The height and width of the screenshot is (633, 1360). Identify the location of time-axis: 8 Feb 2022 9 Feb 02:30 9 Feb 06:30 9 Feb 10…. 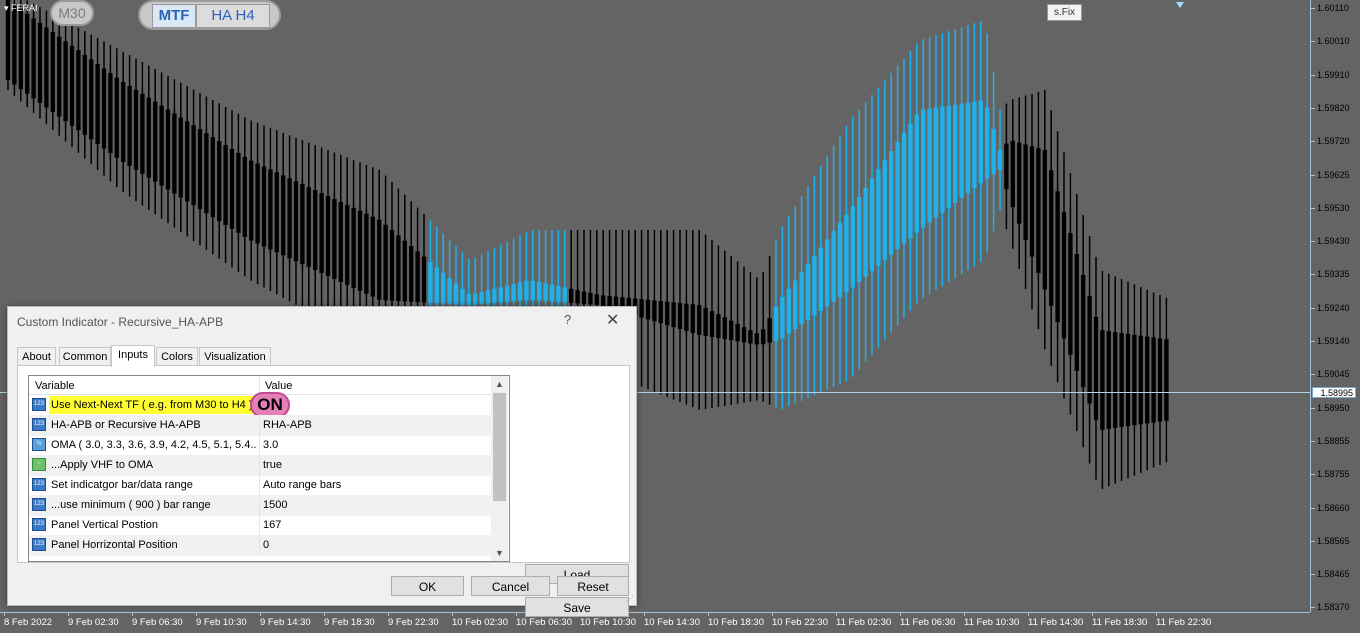
(655, 622).